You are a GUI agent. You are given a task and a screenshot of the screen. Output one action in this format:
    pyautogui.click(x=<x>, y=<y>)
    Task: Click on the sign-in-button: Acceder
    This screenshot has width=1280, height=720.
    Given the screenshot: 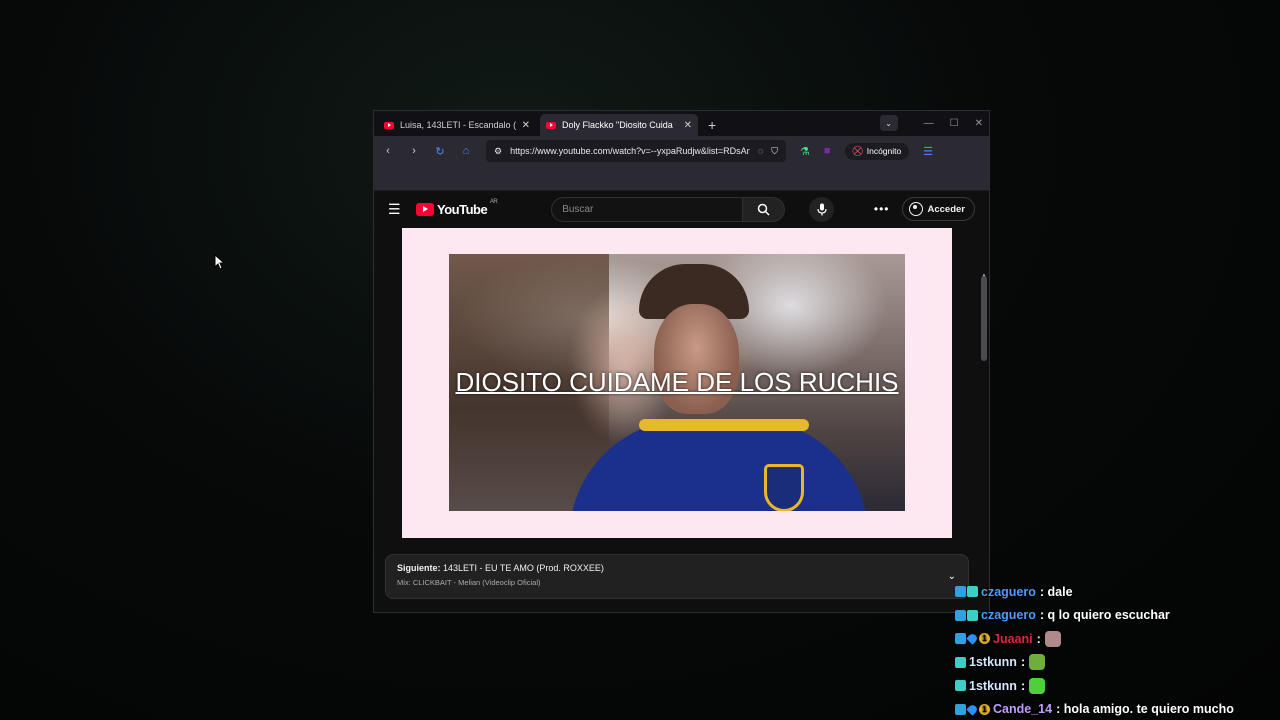 What is the action you would take?
    pyautogui.click(x=938, y=209)
    